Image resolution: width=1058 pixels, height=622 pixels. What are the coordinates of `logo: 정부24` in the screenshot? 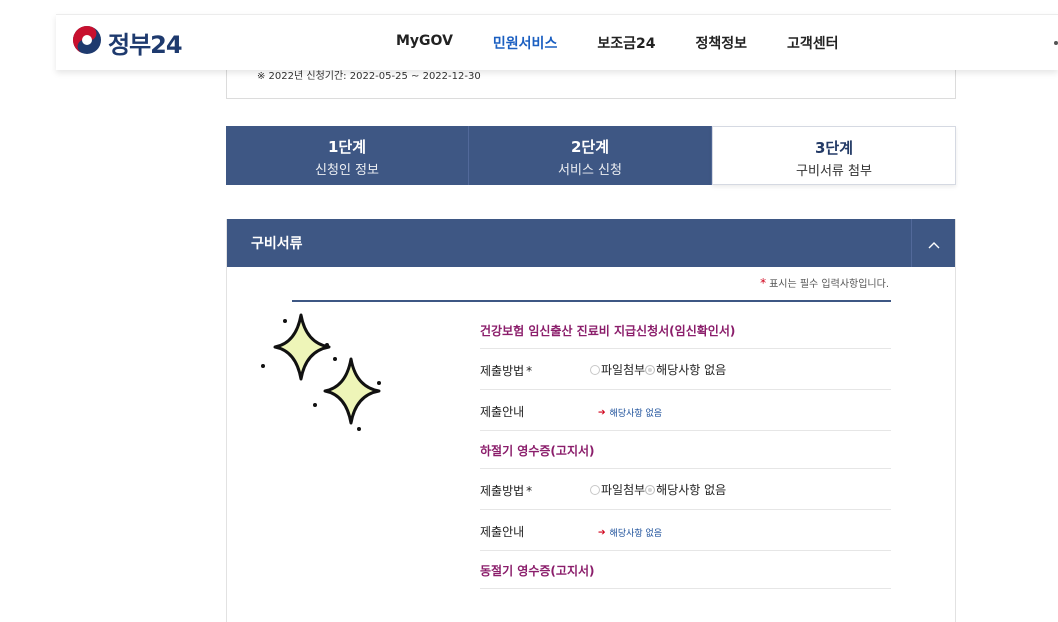 It's located at (127, 42).